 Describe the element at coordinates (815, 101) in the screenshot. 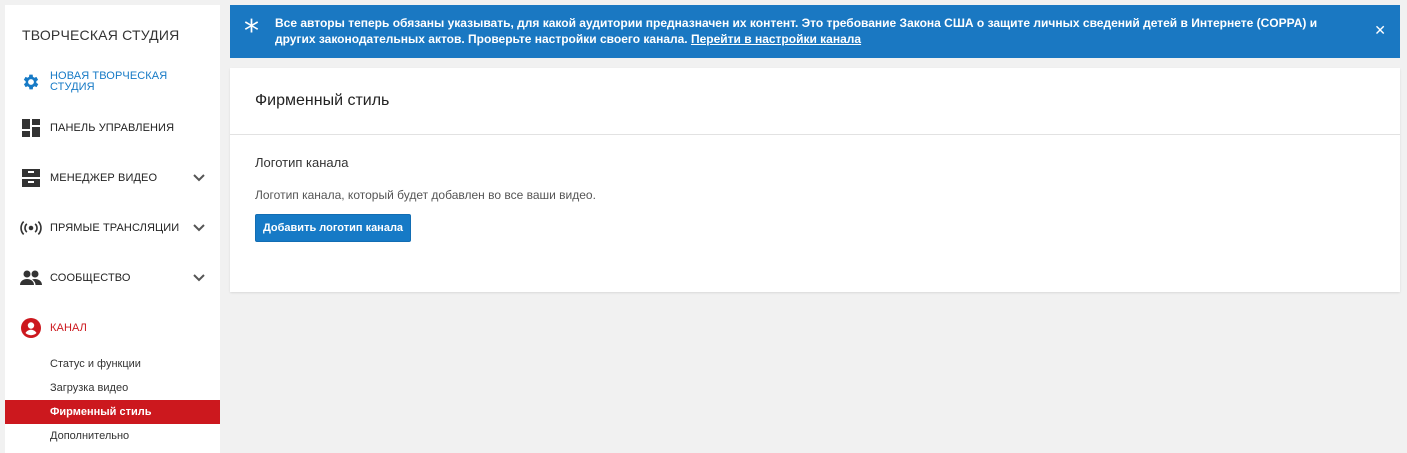

I see `card-header: Фирменный стиль` at that location.